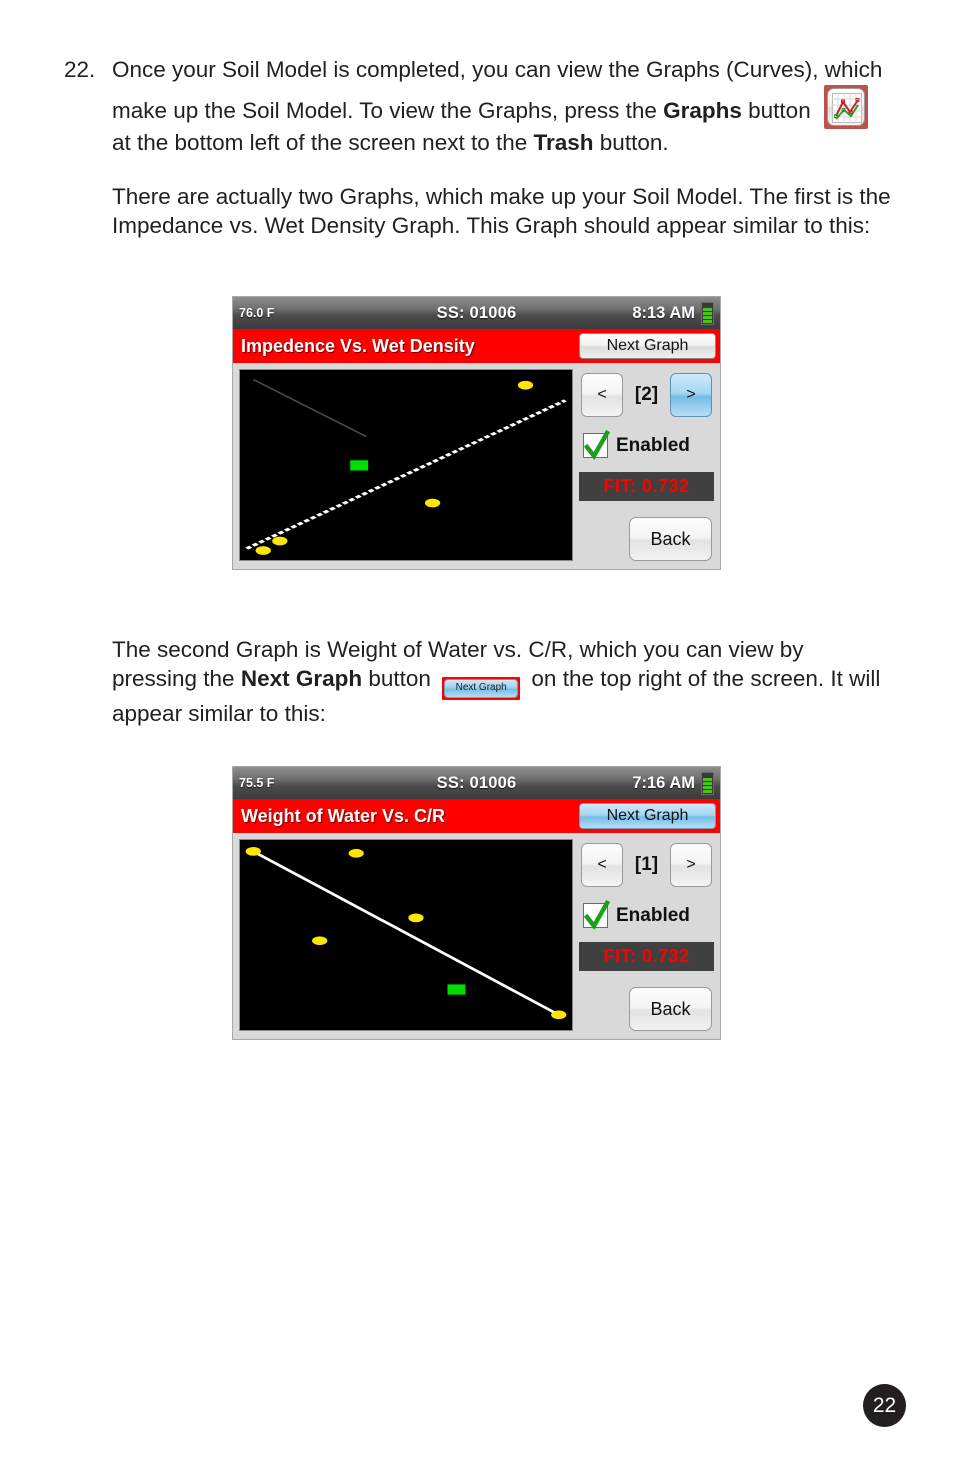 The image size is (954, 1475). What do you see at coordinates (653, 915) in the screenshot?
I see `device2-enabled-label: Enabled` at bounding box center [653, 915].